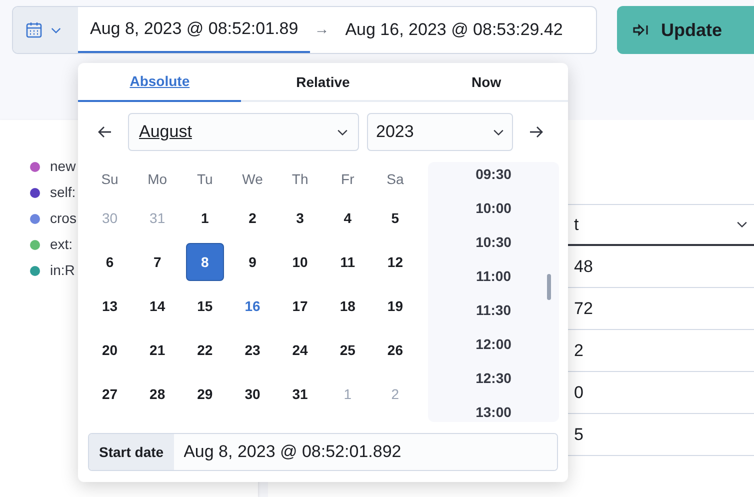 The height and width of the screenshot is (497, 754). What do you see at coordinates (348, 179) in the screenshot?
I see `weekday-label: Fr` at bounding box center [348, 179].